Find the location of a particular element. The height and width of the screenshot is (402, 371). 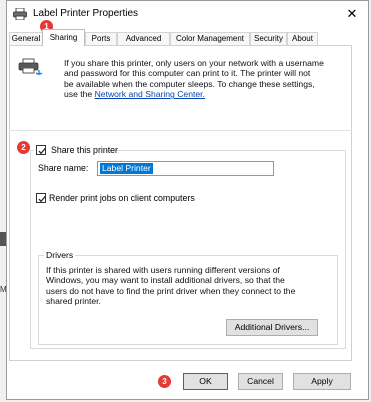

tab-about: About is located at coordinates (302, 38).